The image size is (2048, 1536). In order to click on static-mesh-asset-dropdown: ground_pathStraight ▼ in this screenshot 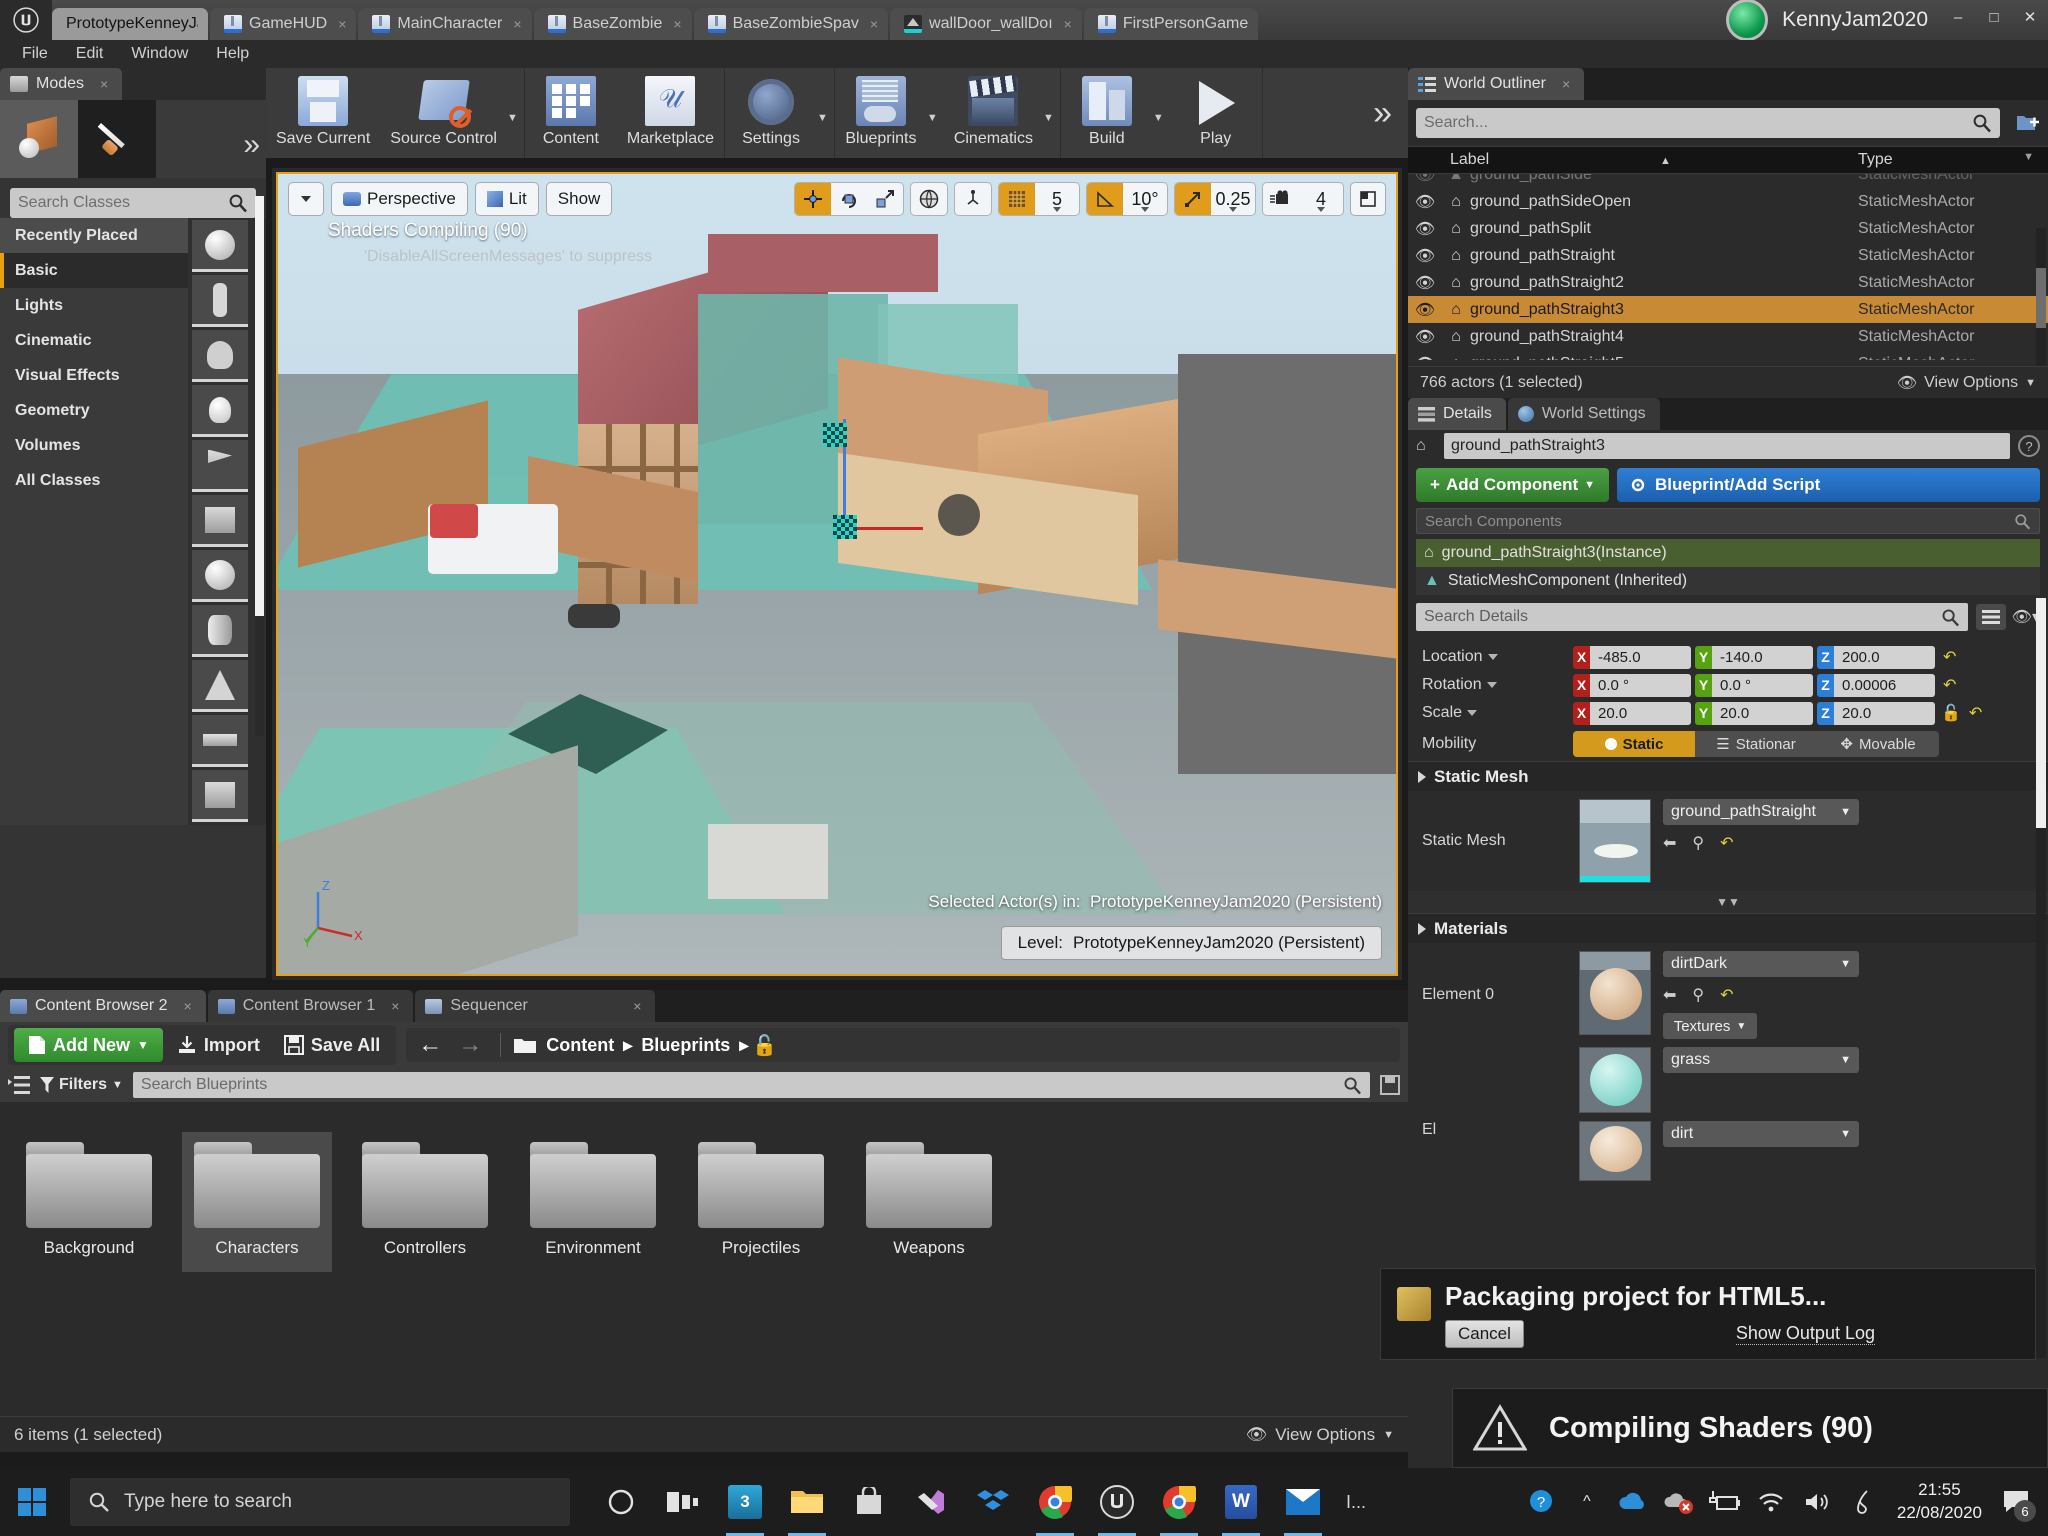, I will do `click(1761, 812)`.